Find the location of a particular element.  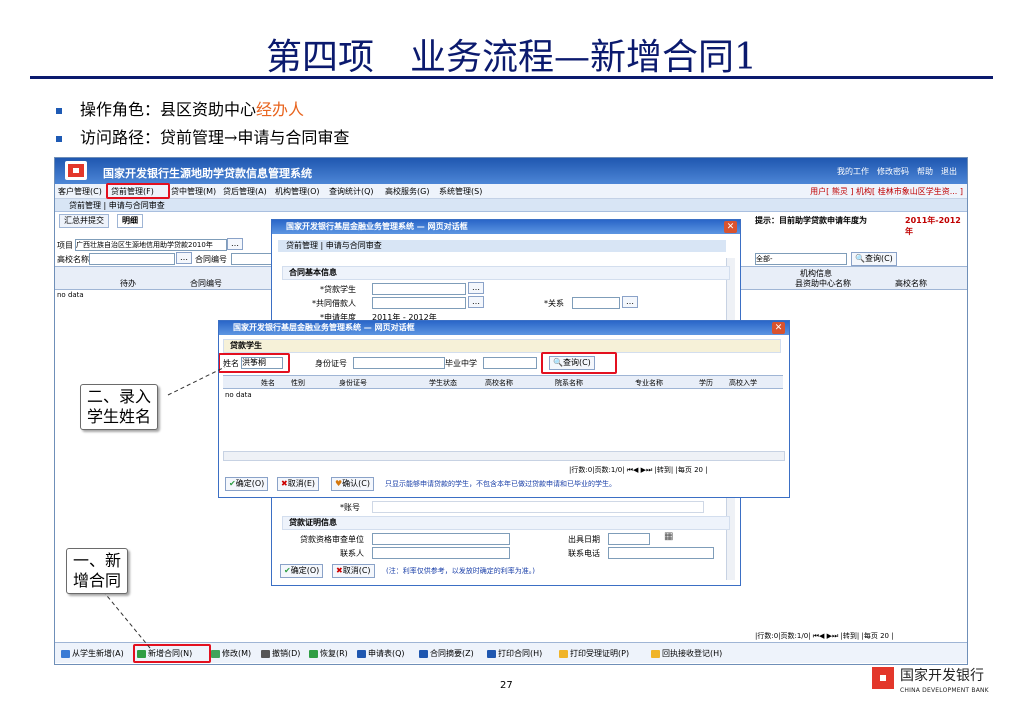

pointer-line-step1 is located at coordinates (126, 619).